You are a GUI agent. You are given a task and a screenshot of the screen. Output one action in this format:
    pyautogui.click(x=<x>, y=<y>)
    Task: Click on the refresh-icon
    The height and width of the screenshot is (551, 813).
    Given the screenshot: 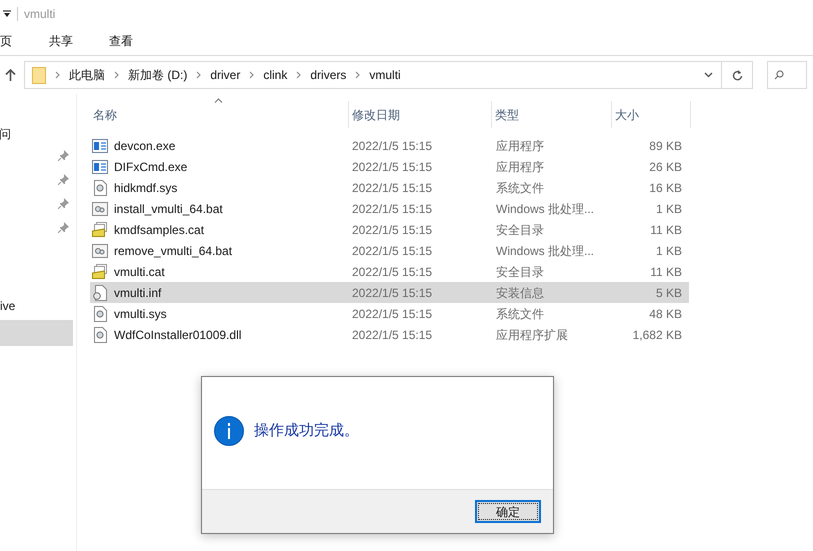 What is the action you would take?
    pyautogui.click(x=737, y=75)
    